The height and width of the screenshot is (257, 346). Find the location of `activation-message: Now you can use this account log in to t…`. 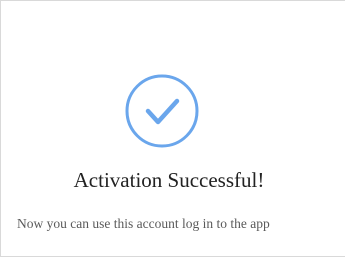

activation-message: Now you can use this account log in to t… is located at coordinates (143, 223).